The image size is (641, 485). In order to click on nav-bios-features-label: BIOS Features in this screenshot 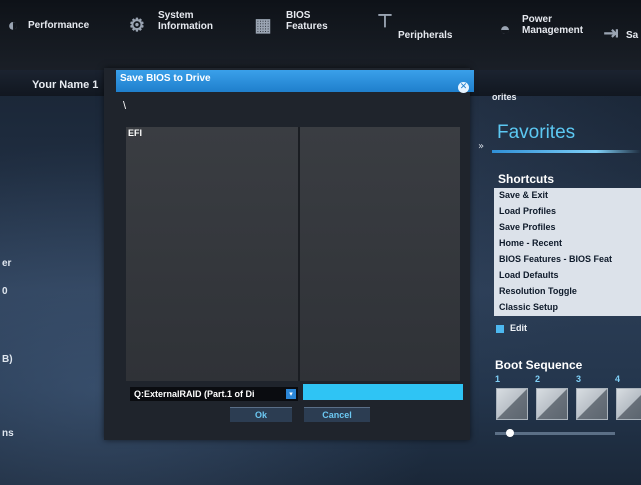, I will do `click(307, 21)`.